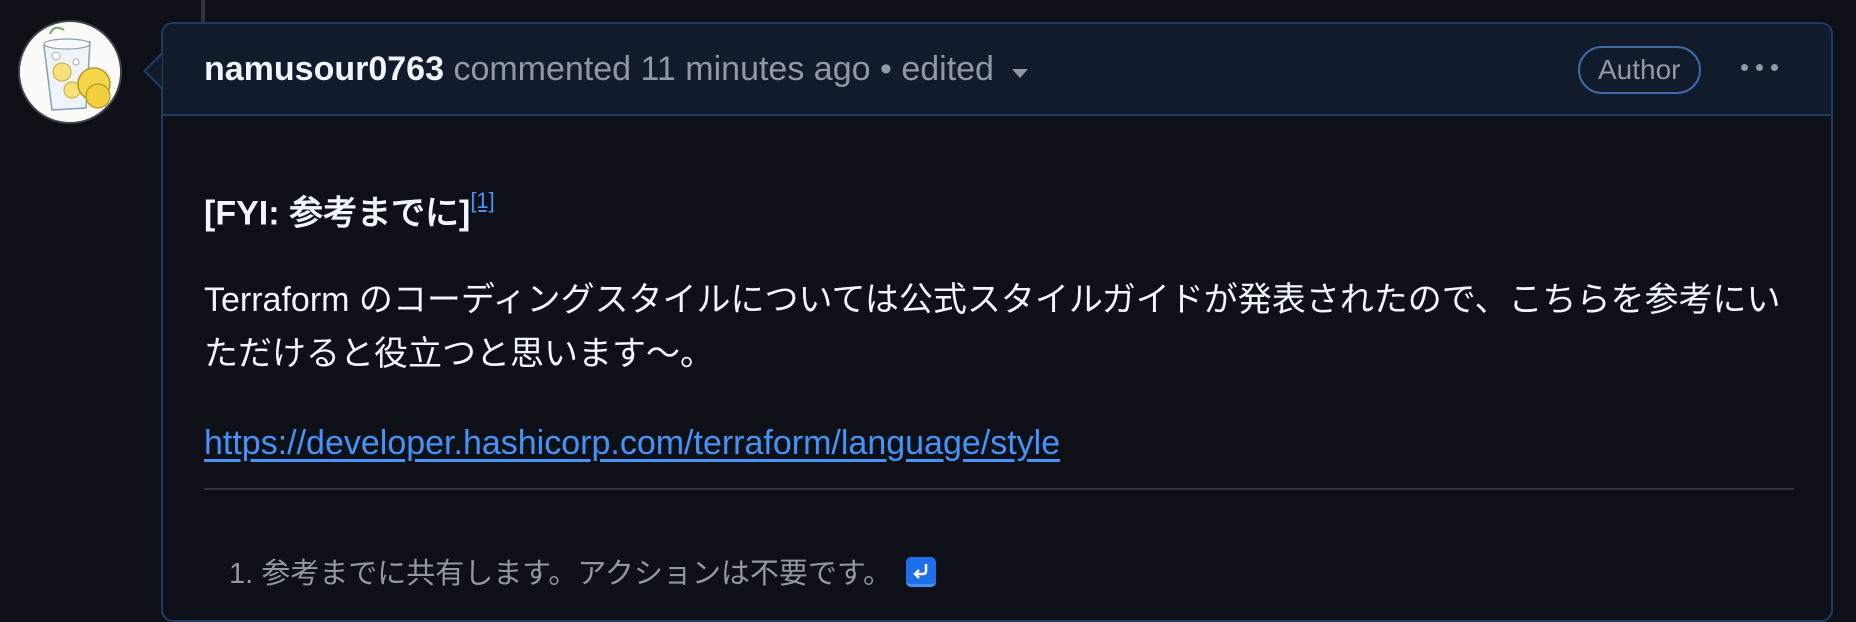  Describe the element at coordinates (577, 574) in the screenshot. I see `footnote-text: 参考までに共有します。アクションは不要です。` at that location.